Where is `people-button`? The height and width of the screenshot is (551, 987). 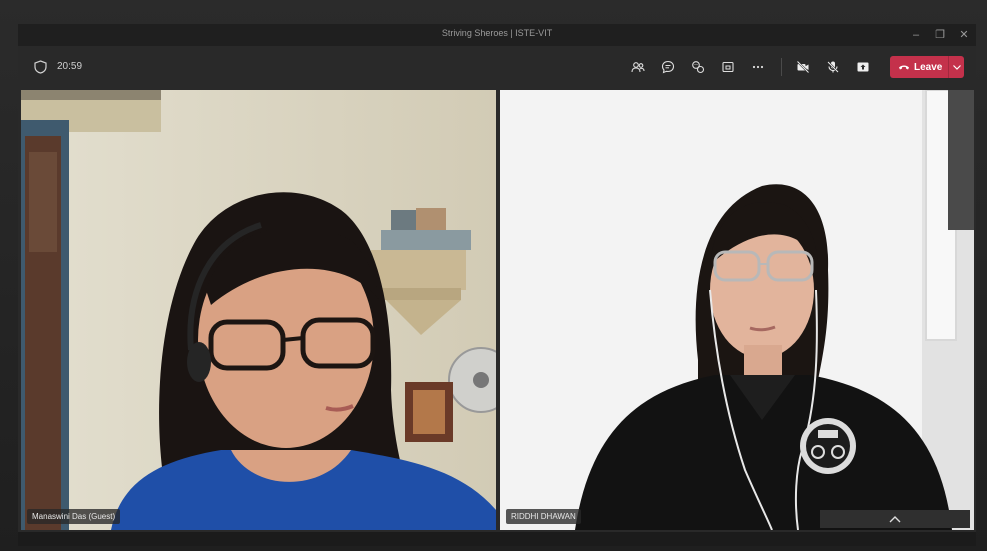
people-button is located at coordinates (638, 67).